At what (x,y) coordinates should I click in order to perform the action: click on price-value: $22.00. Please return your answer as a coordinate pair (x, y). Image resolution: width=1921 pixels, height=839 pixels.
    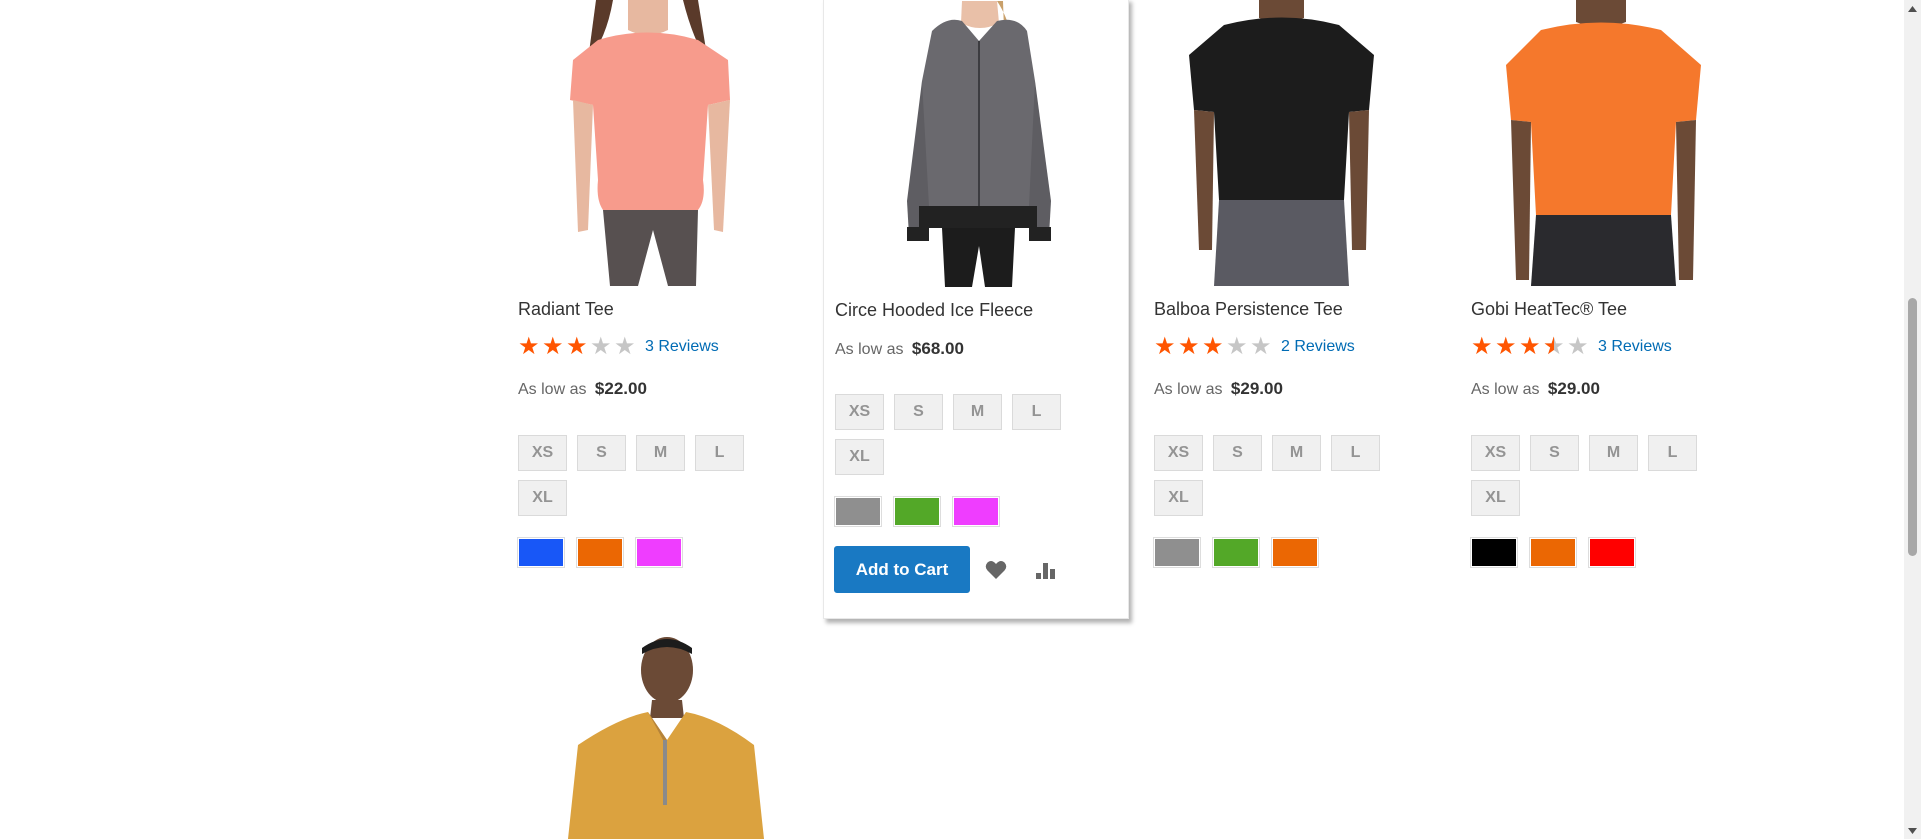
    Looking at the image, I should click on (620, 388).